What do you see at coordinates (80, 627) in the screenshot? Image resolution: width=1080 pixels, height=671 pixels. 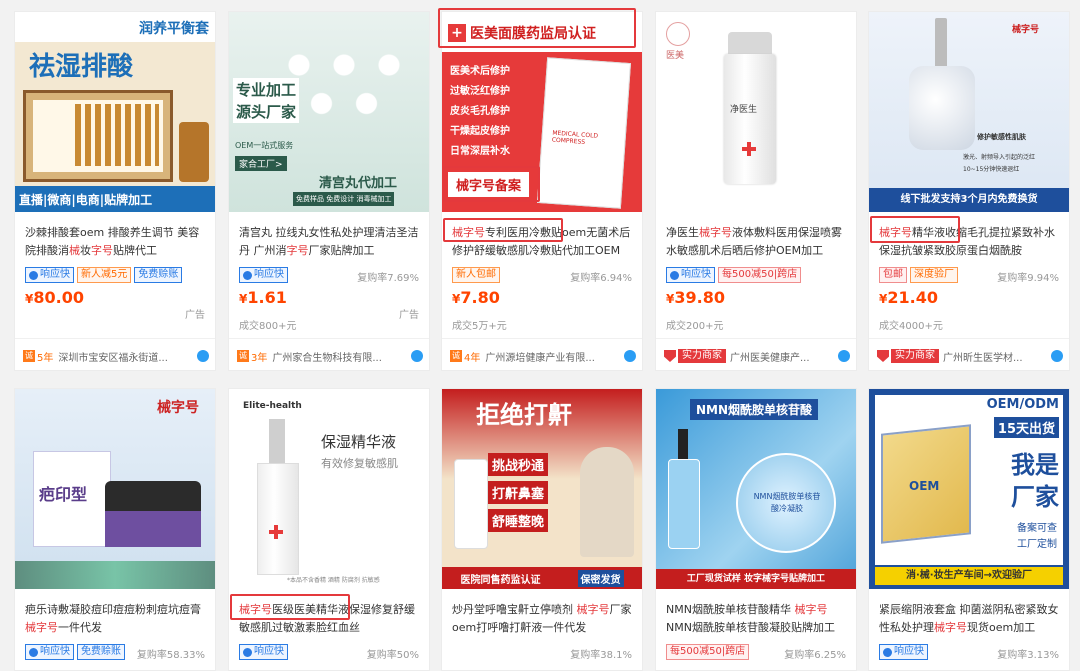 I see `title-text: 一件代发` at bounding box center [80, 627].